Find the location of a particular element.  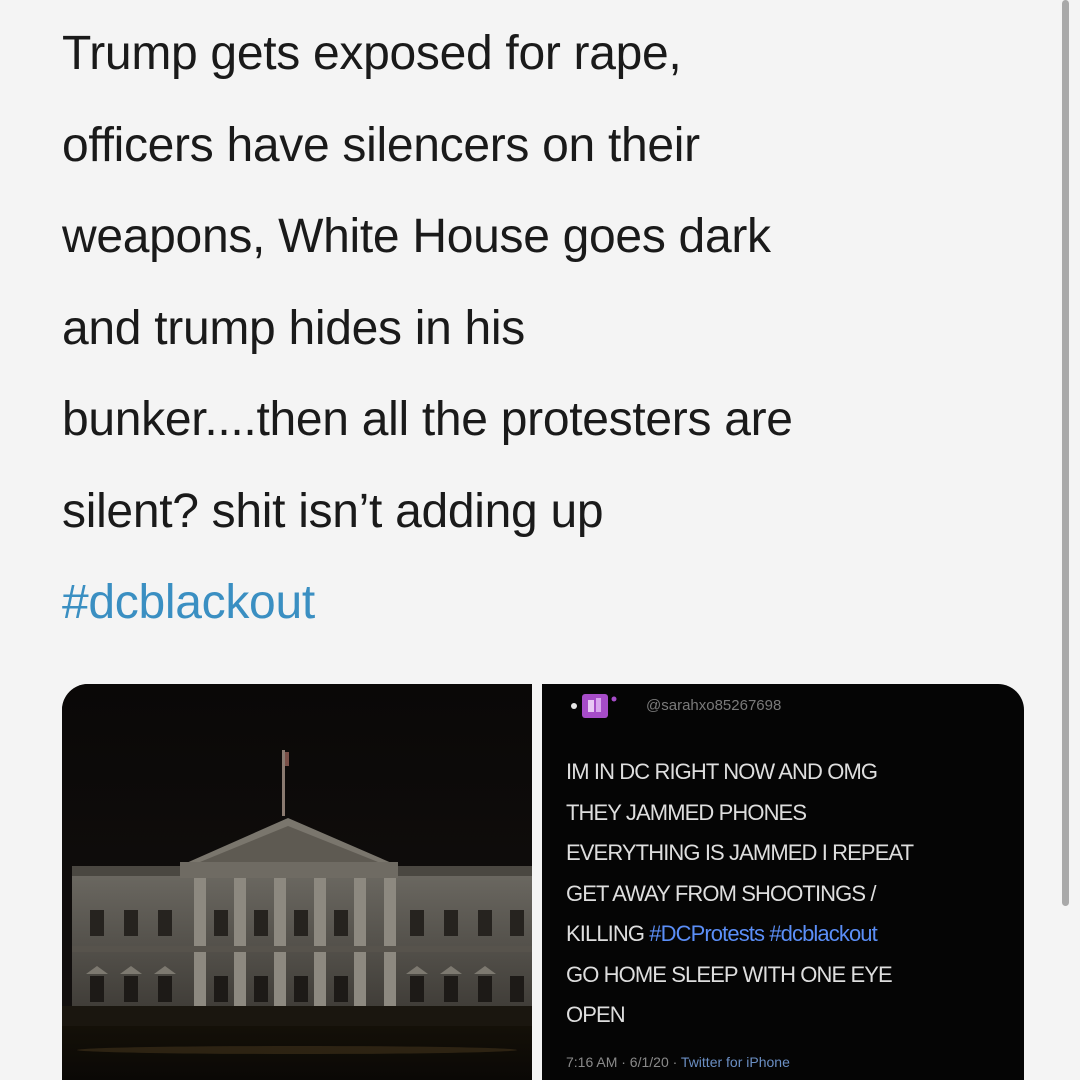

scrollbar is located at coordinates (1065, 453).